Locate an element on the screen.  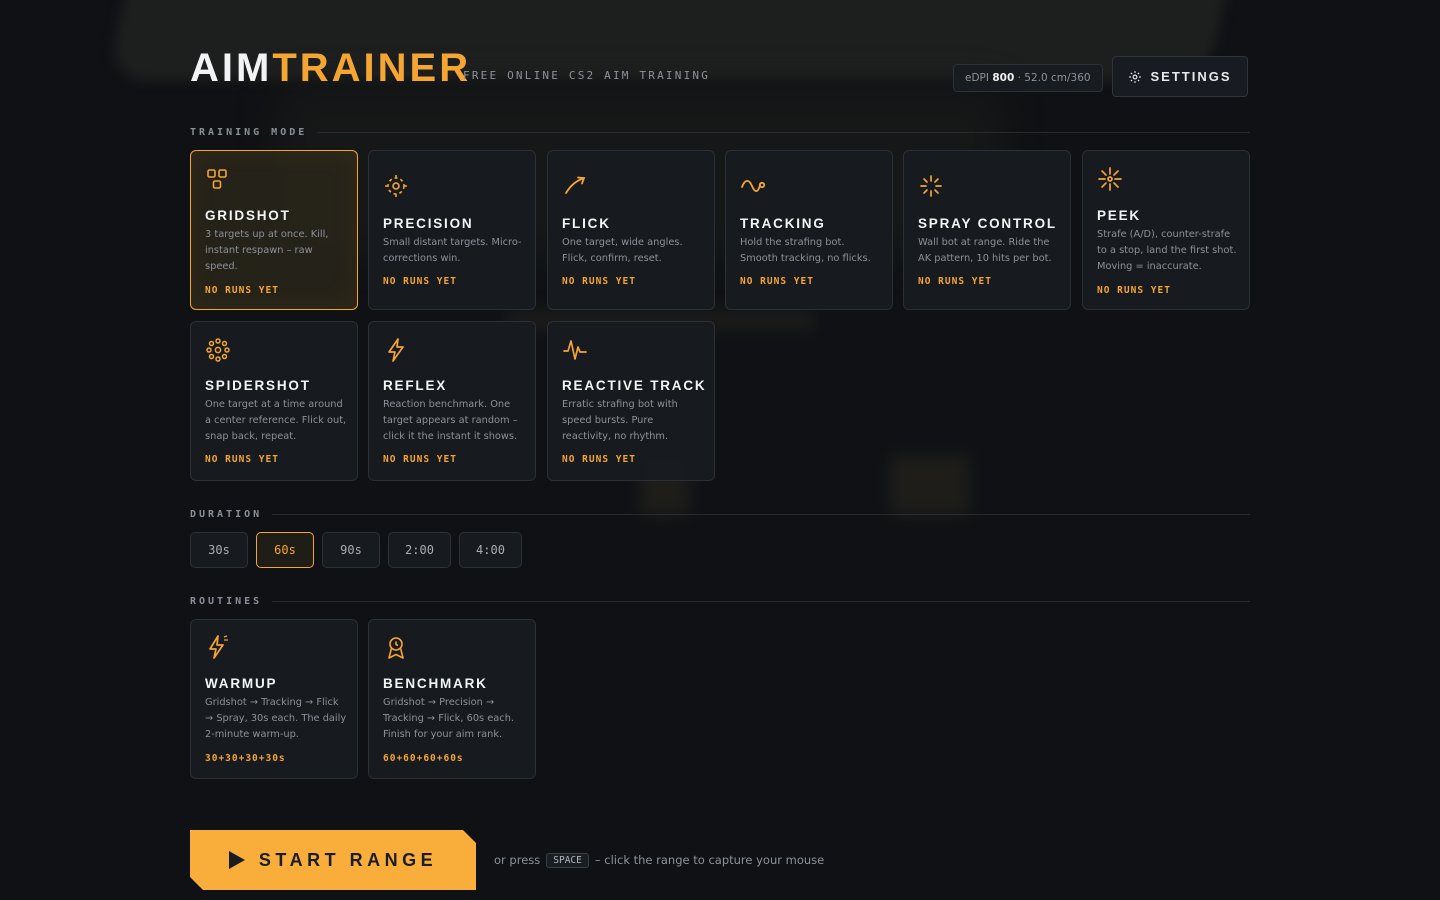
crosshair-icon is located at coordinates (396, 186).